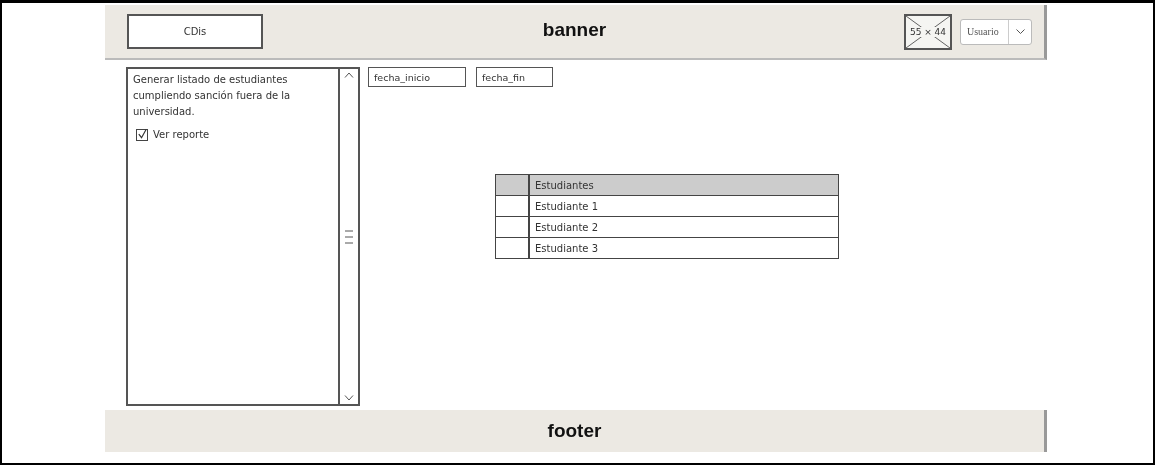  I want to click on table-cell: Estudiante 1, so click(684, 206).